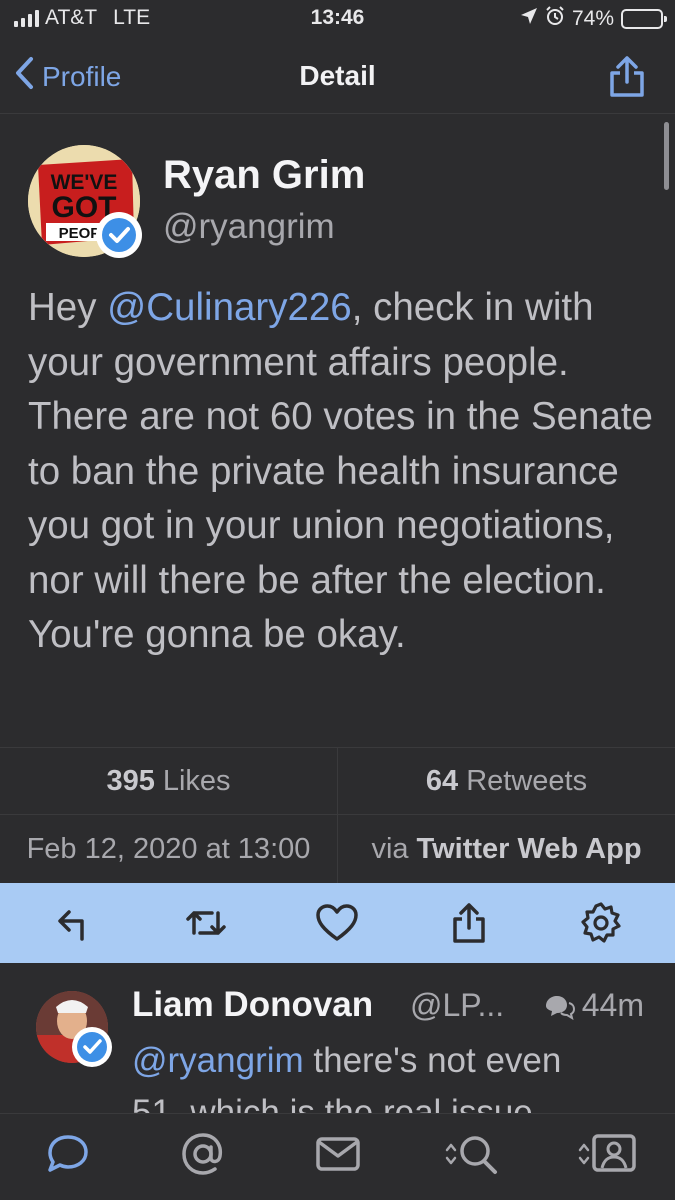 Image resolution: width=675 pixels, height=1200 pixels. What do you see at coordinates (555, 19) in the screenshot?
I see `alarm-icon` at bounding box center [555, 19].